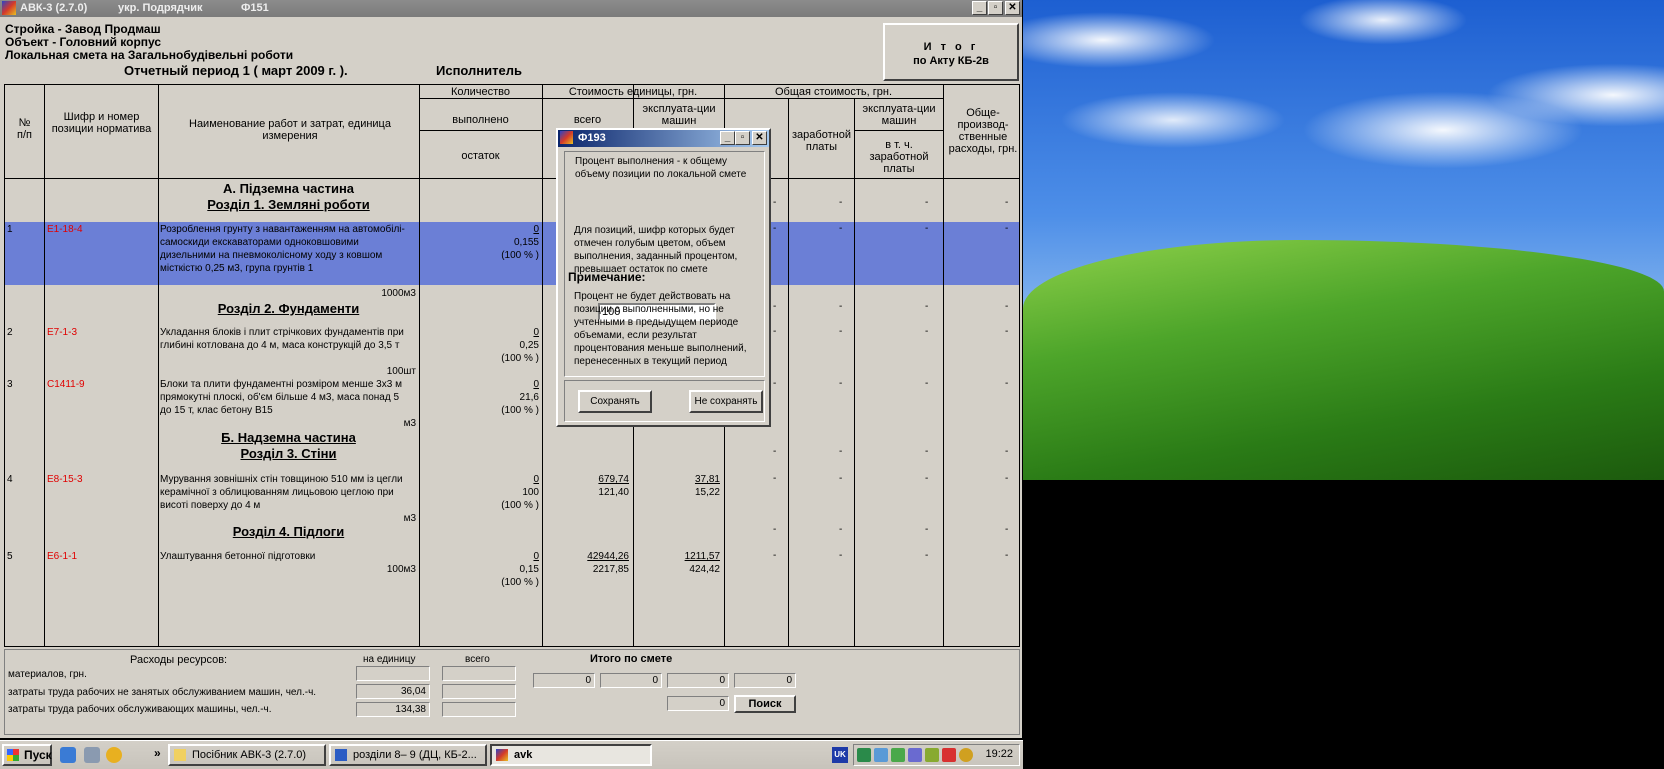 The image size is (1664, 769). I want to click on dialog-app-icon, so click(566, 137).